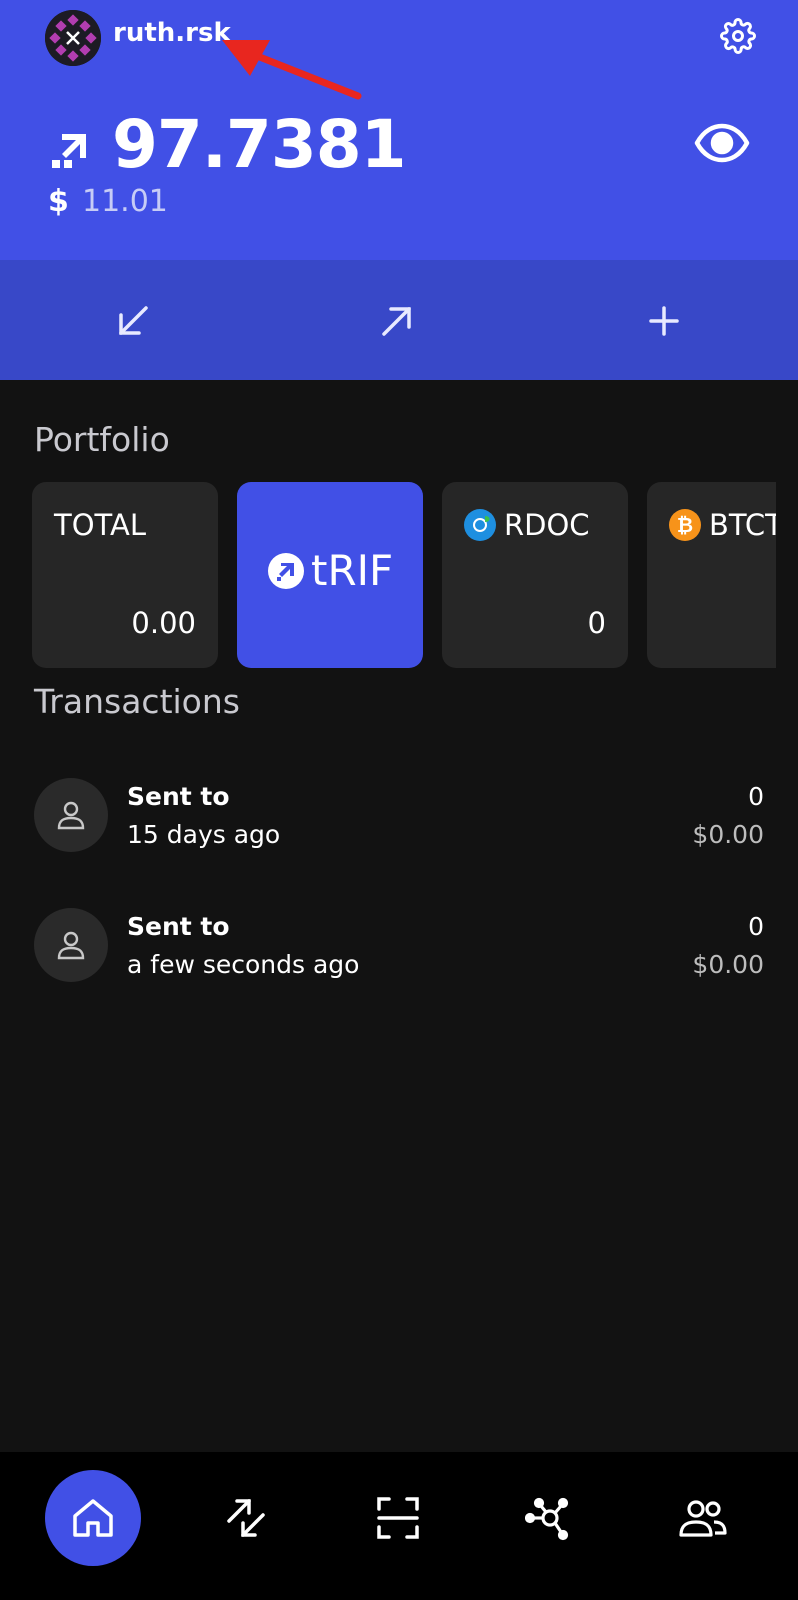 This screenshot has height=1600, width=798. Describe the element at coordinates (125, 201) in the screenshot. I see `fiat-balance: 11.01` at that location.